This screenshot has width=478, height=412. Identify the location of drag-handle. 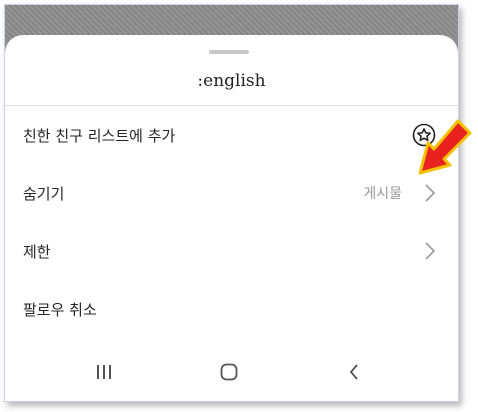
(229, 52).